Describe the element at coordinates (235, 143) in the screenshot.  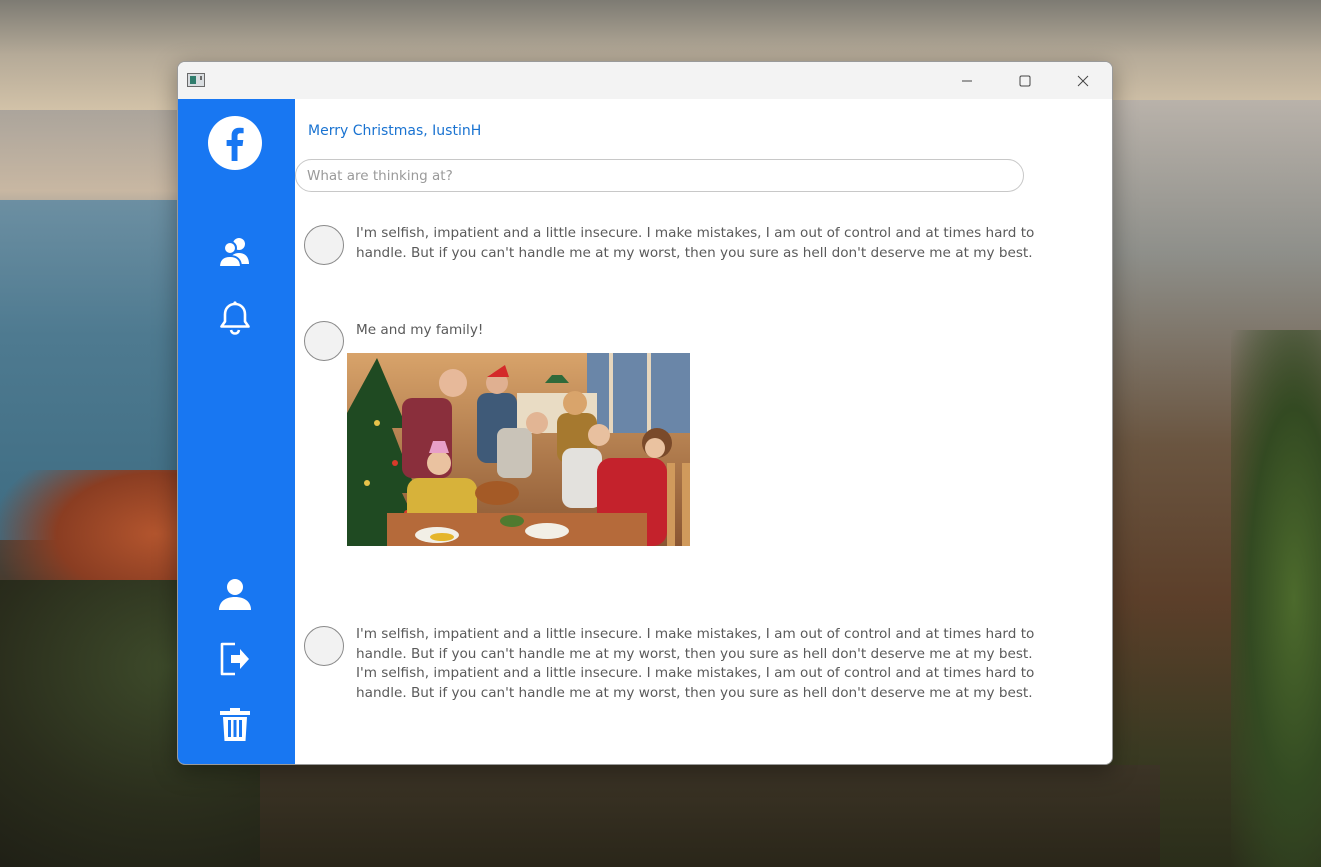
I see `facebook-logo-icon` at that location.